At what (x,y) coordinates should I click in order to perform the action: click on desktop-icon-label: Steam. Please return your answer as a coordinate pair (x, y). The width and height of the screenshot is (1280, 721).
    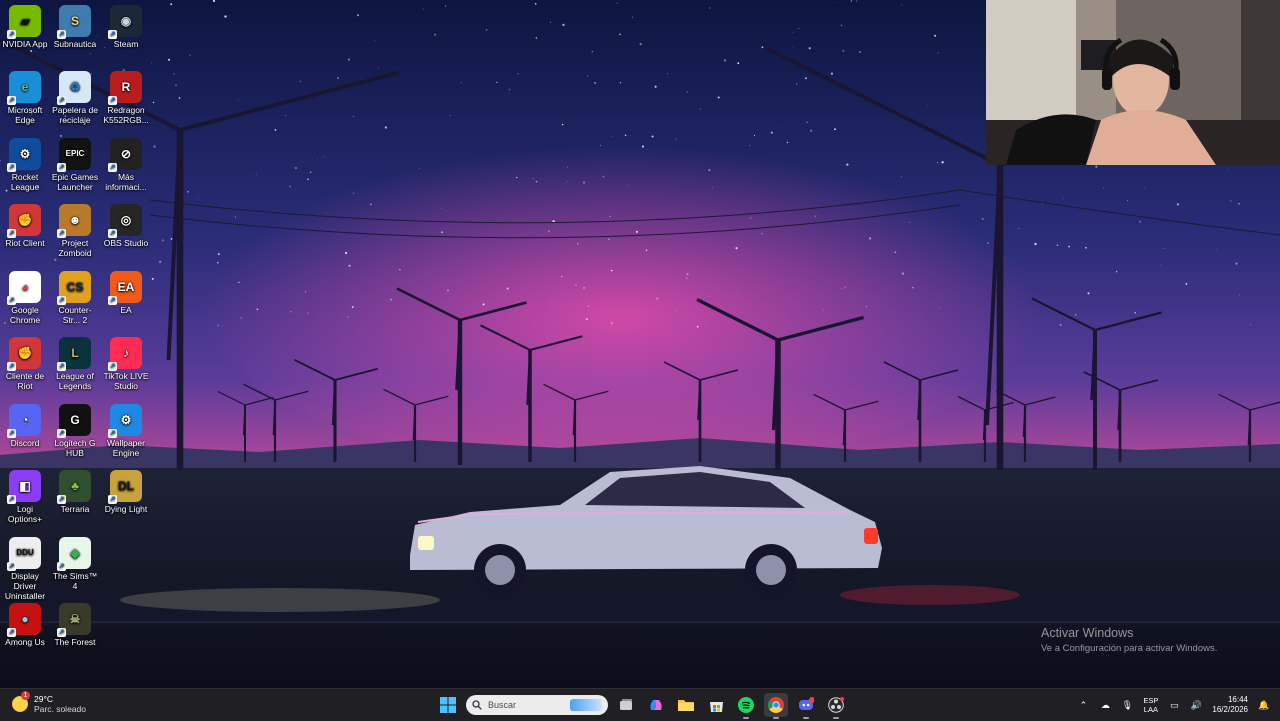
    Looking at the image, I should click on (126, 44).